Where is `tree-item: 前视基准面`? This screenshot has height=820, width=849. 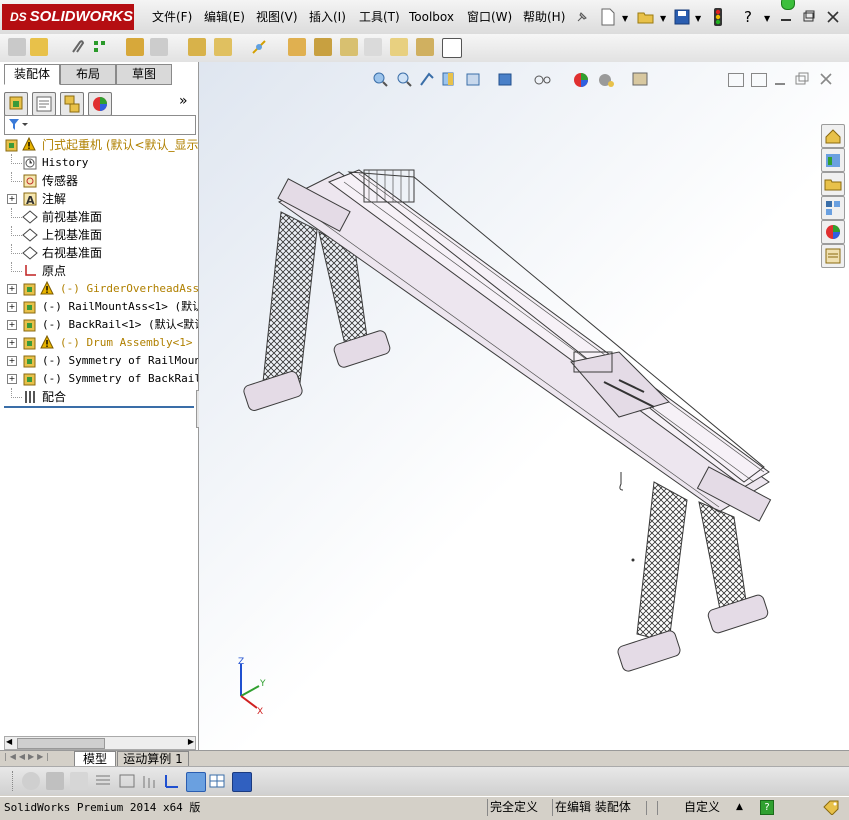 tree-item: 前视基准面 is located at coordinates (99, 217).